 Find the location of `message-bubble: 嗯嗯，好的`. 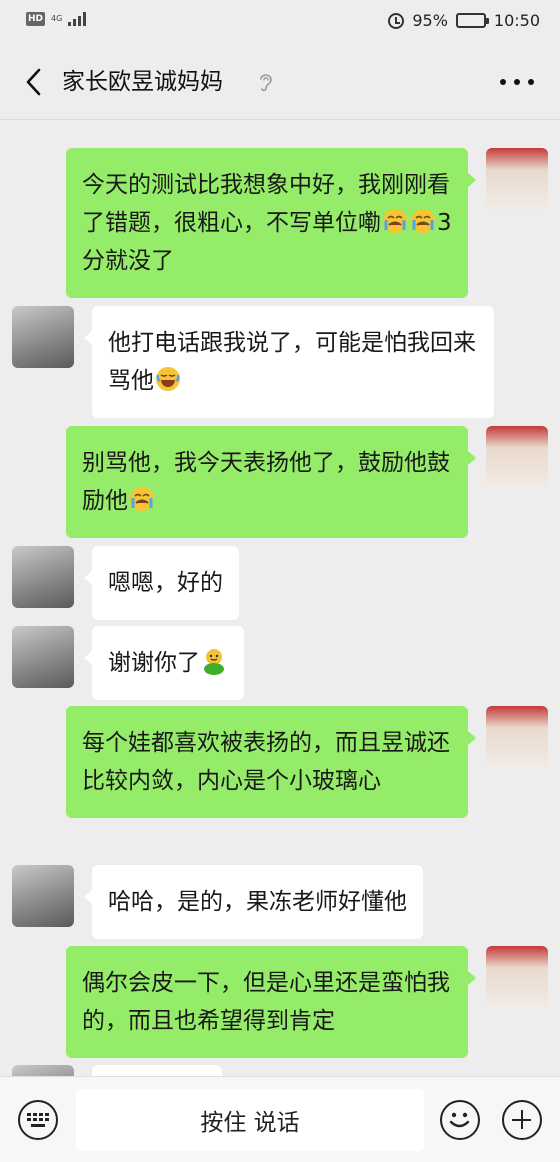

message-bubble: 嗯嗯，好的 is located at coordinates (161, 583).